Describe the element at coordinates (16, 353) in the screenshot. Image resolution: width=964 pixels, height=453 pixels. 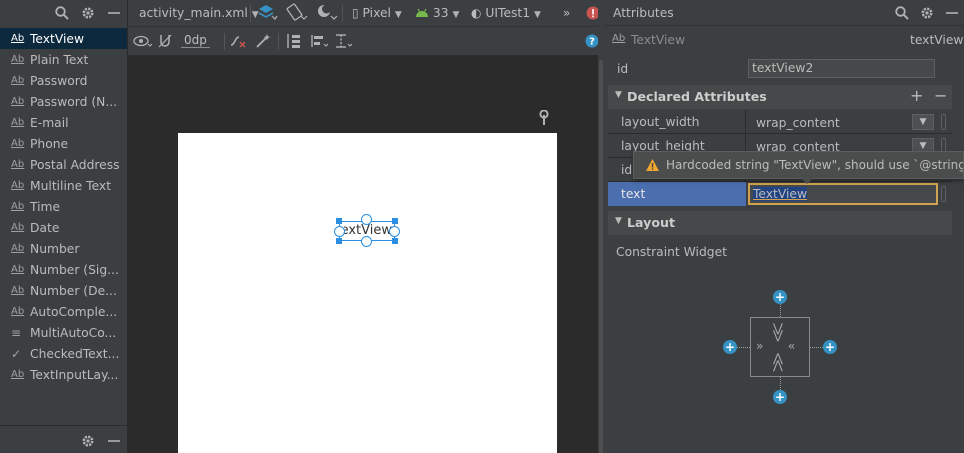
I see `widget-type-icon: ✓` at that location.